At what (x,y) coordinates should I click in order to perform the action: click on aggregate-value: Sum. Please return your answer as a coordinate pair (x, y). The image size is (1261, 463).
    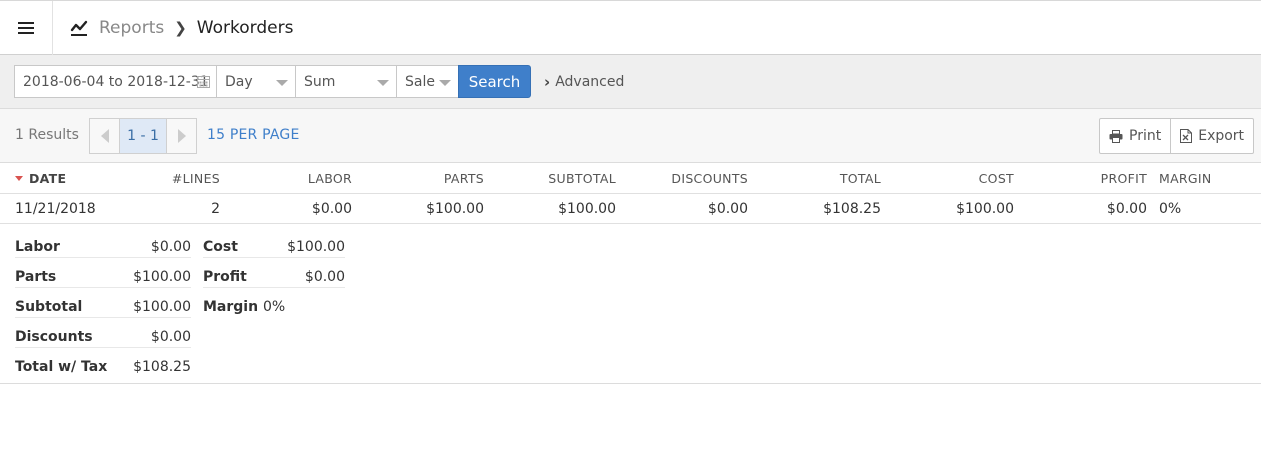
    Looking at the image, I should click on (320, 81).